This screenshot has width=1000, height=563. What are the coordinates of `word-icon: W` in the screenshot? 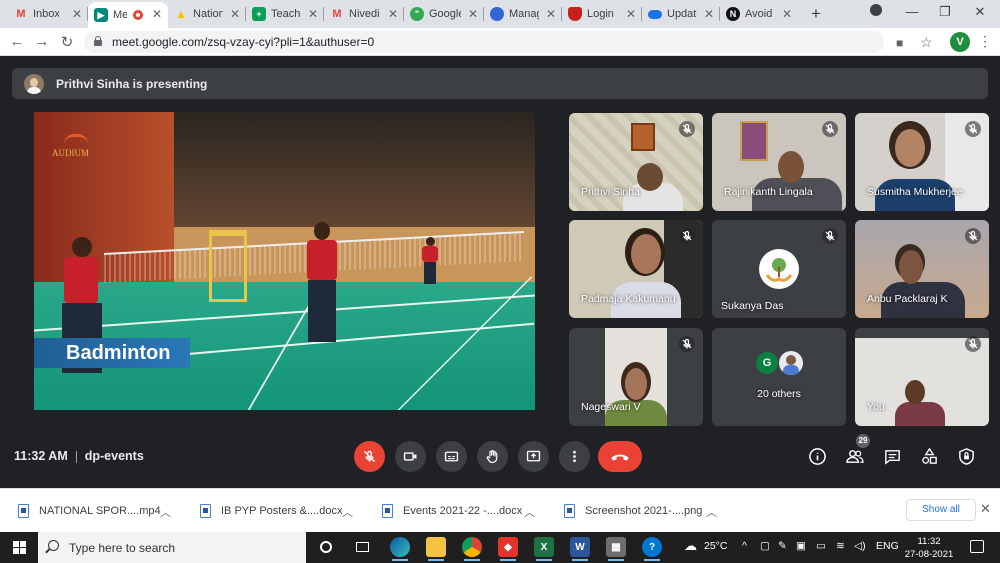 It's located at (580, 549).